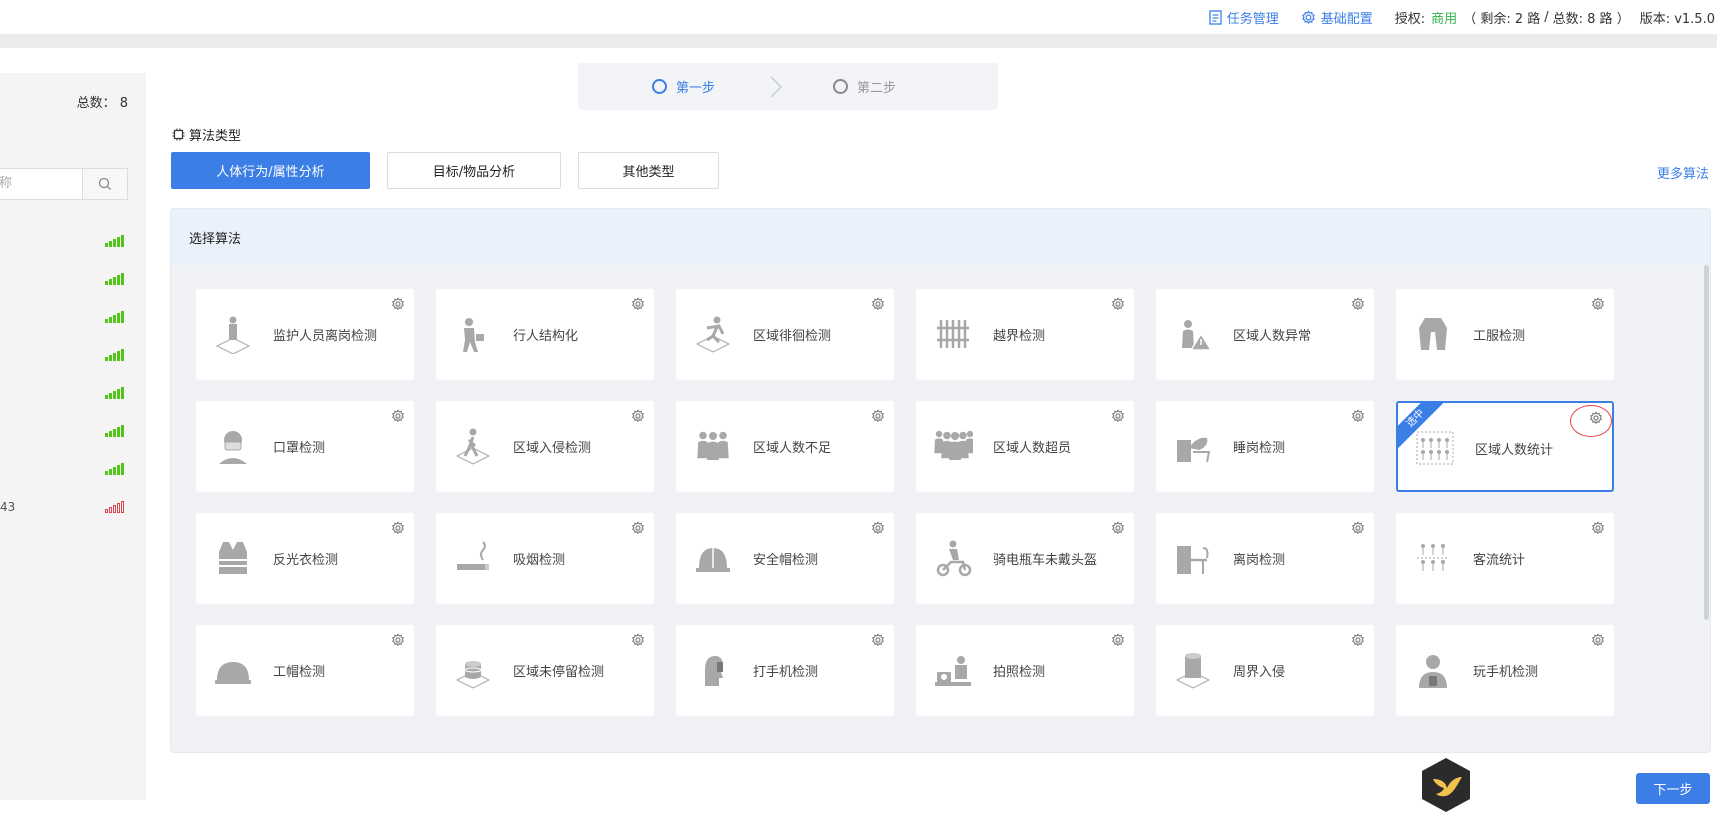 This screenshot has height=825, width=1717. Describe the element at coordinates (1215, 17) in the screenshot. I see `document-icon` at that location.